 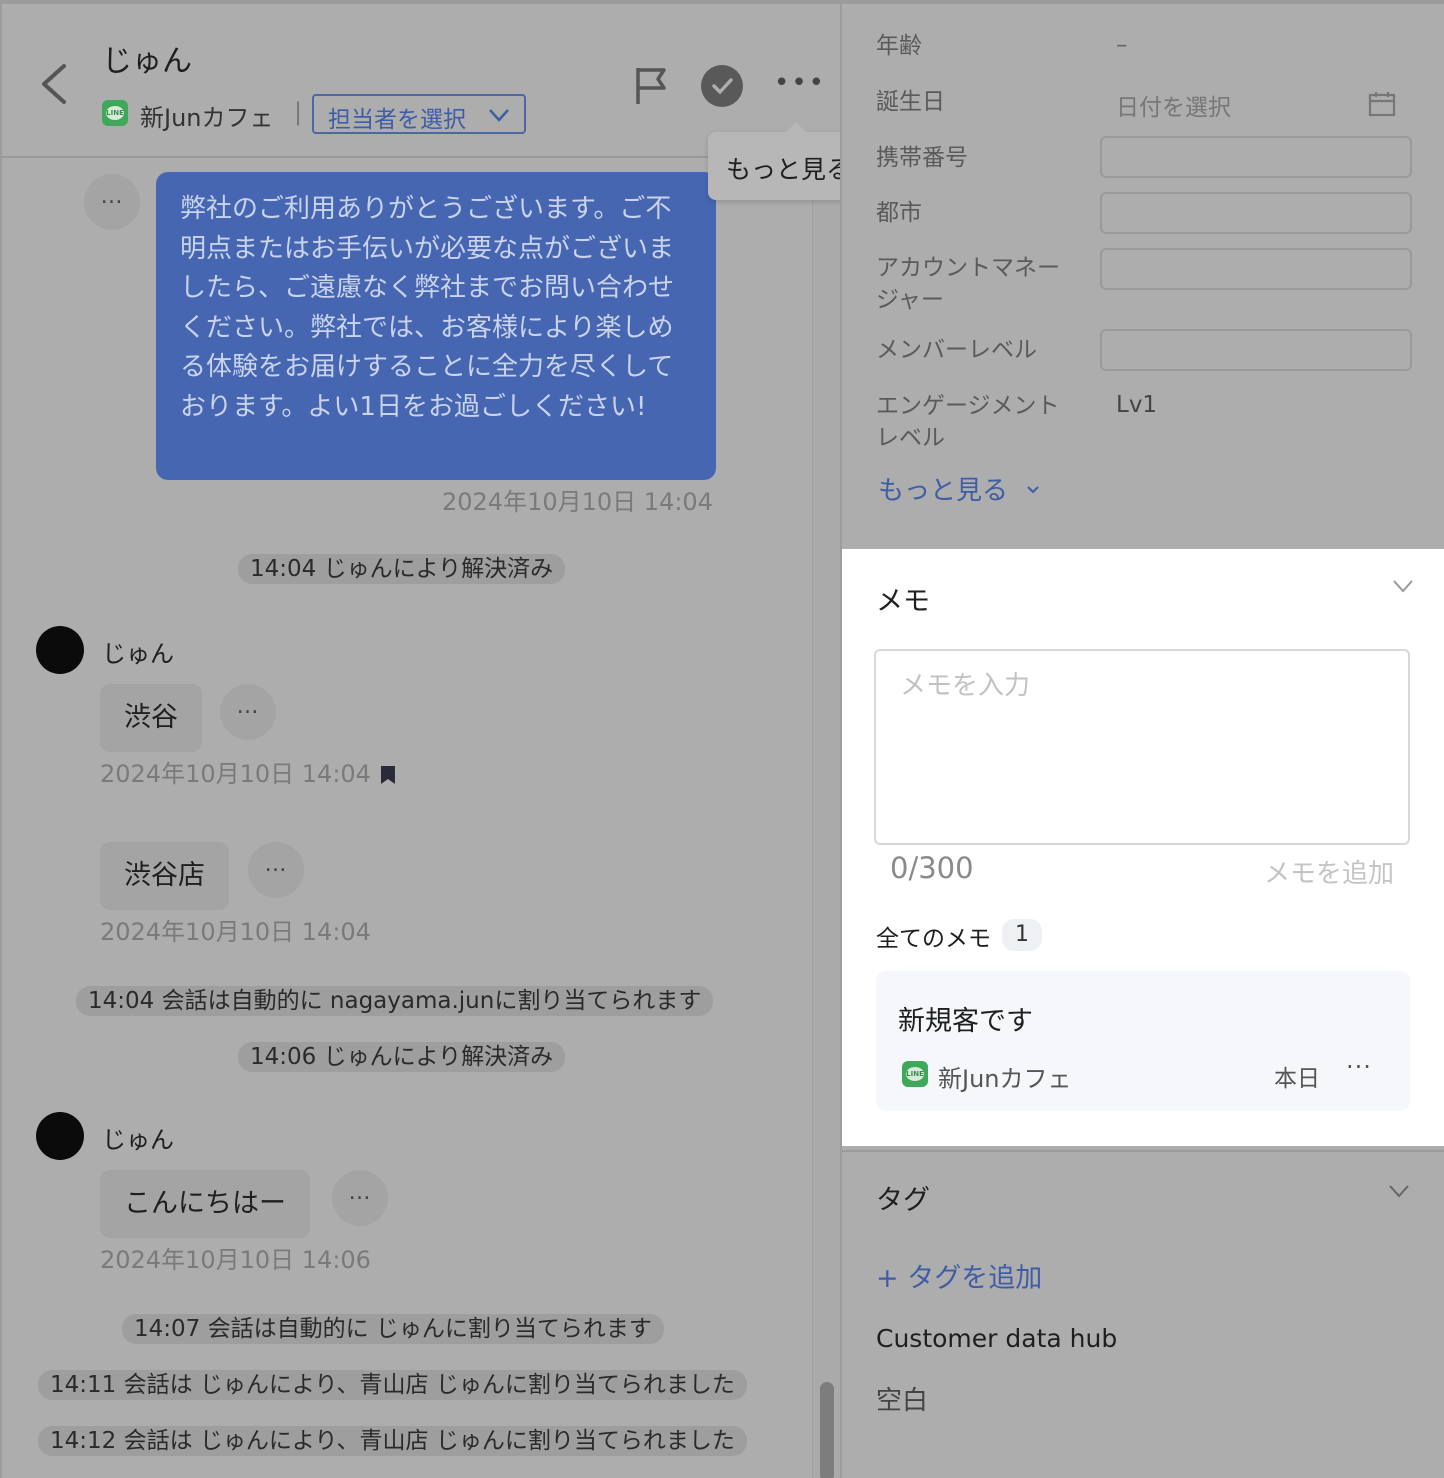 I want to click on assignee-label: 担当者を選択, so click(x=397, y=120).